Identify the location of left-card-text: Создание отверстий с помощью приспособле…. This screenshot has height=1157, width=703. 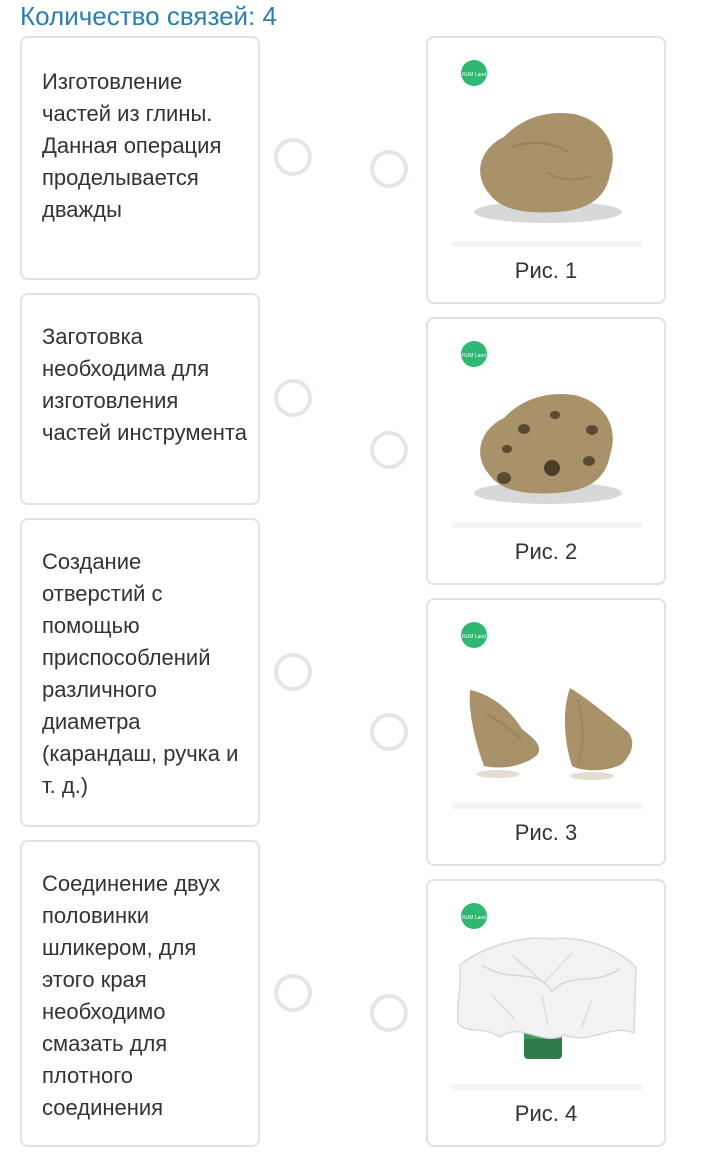
(140, 673).